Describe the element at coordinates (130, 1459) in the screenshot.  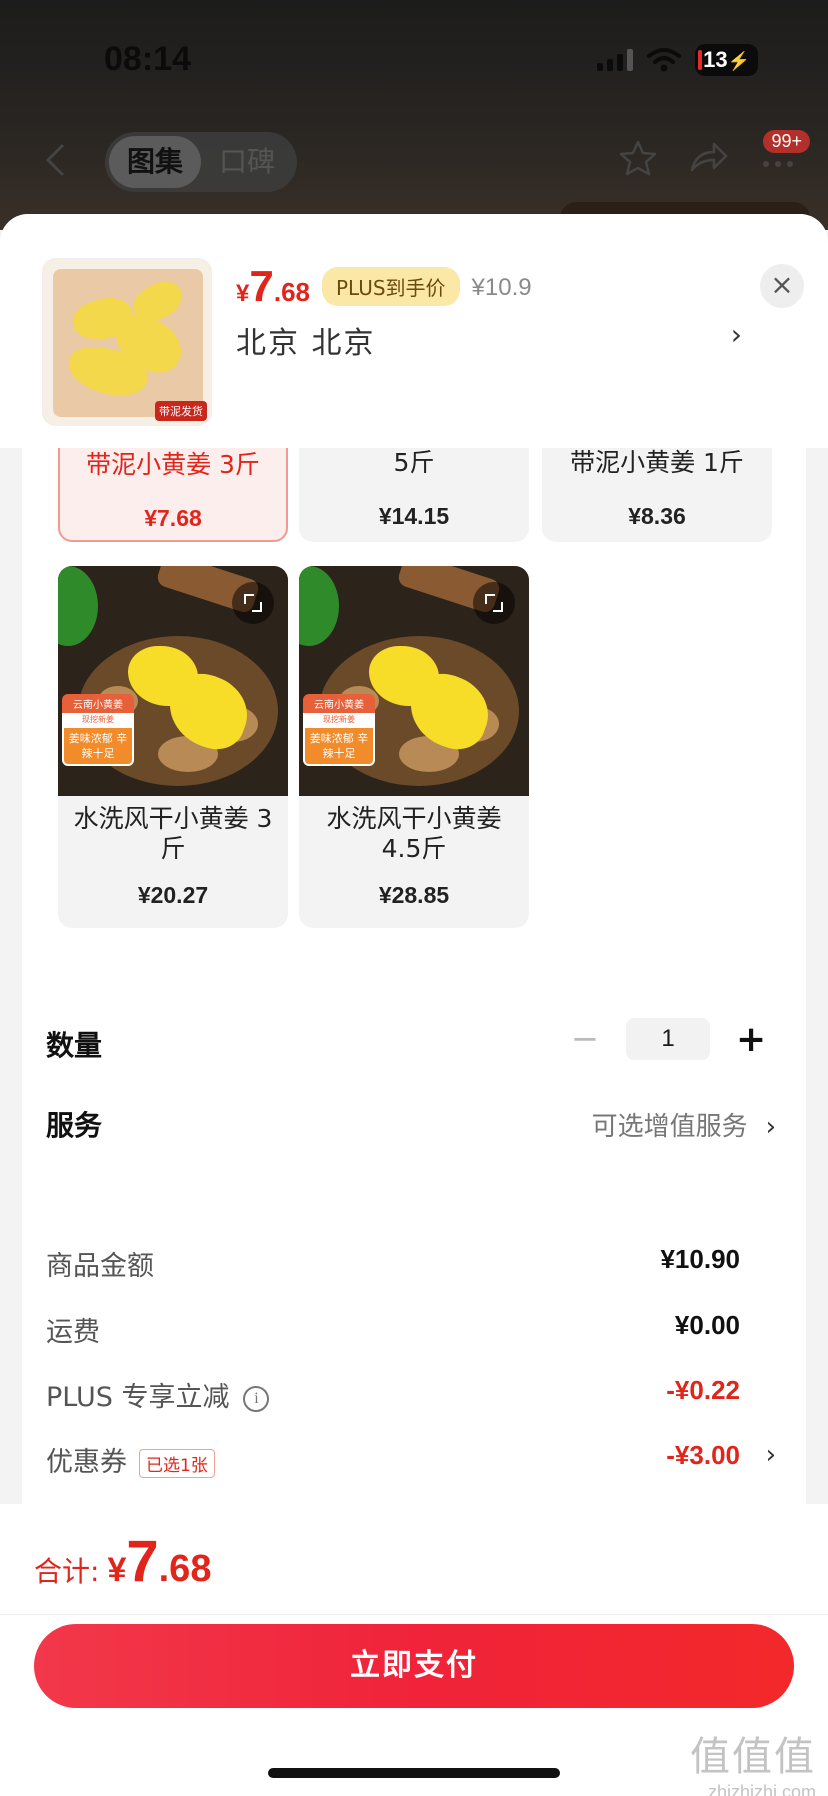
I see `coupon-label: 优惠券 已选1张` at that location.